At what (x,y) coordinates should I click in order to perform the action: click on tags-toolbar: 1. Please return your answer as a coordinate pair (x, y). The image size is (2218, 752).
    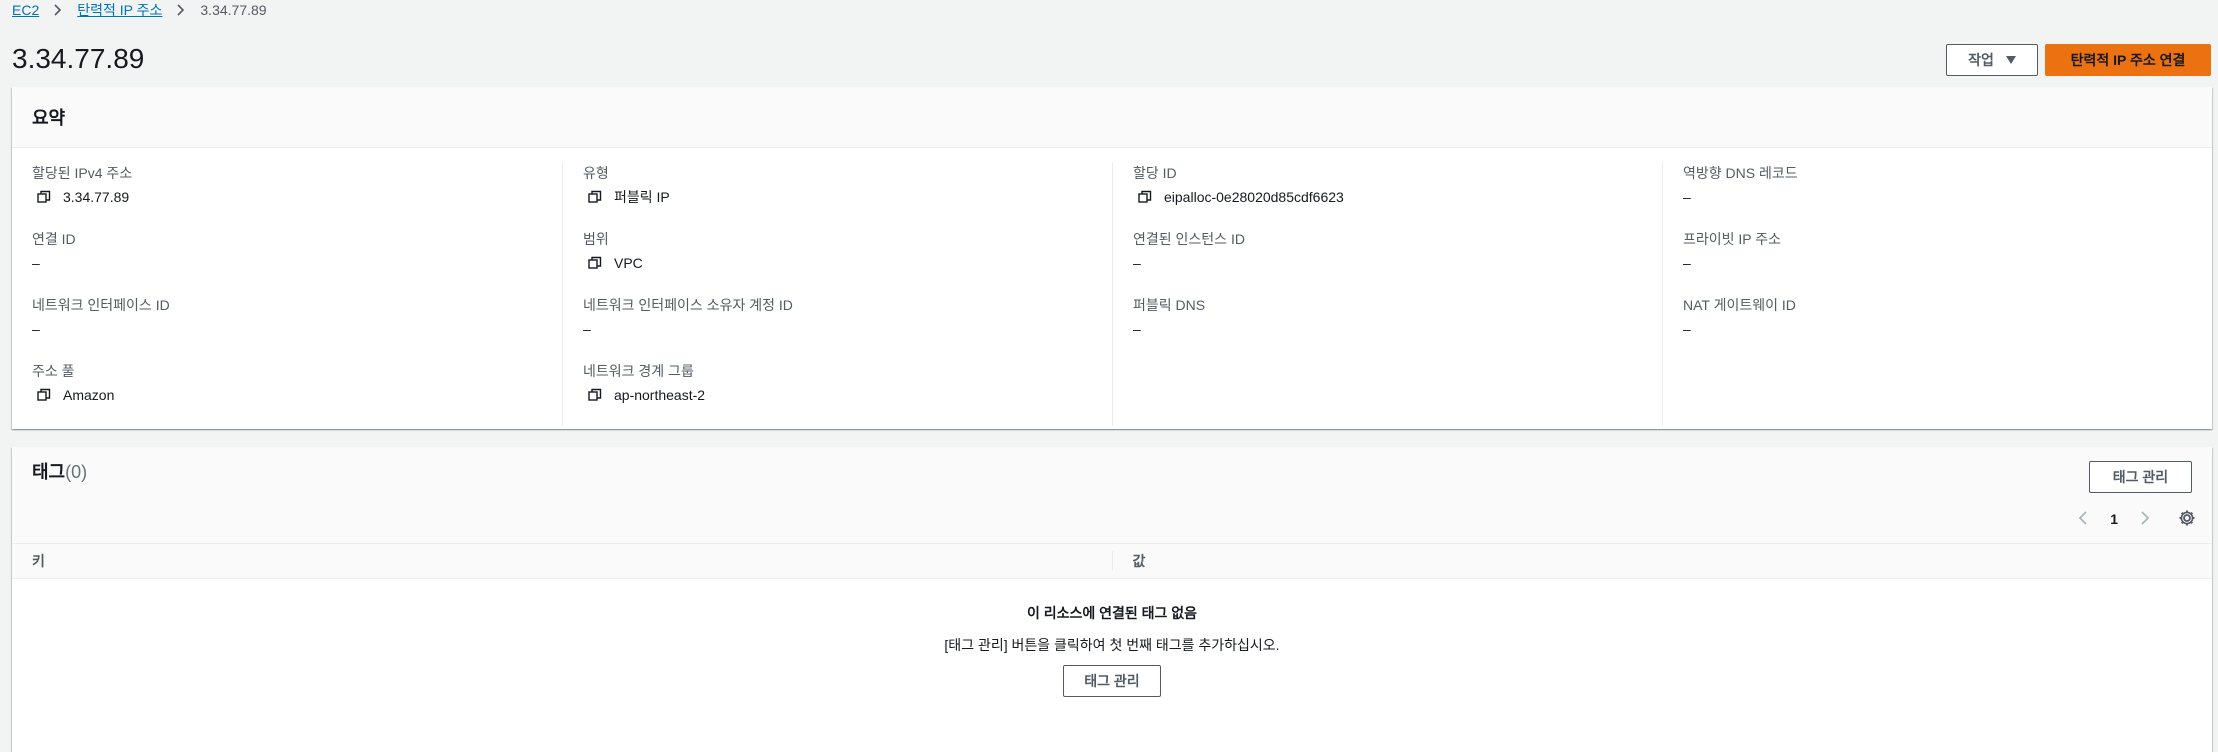
    Looking at the image, I should click on (1112, 519).